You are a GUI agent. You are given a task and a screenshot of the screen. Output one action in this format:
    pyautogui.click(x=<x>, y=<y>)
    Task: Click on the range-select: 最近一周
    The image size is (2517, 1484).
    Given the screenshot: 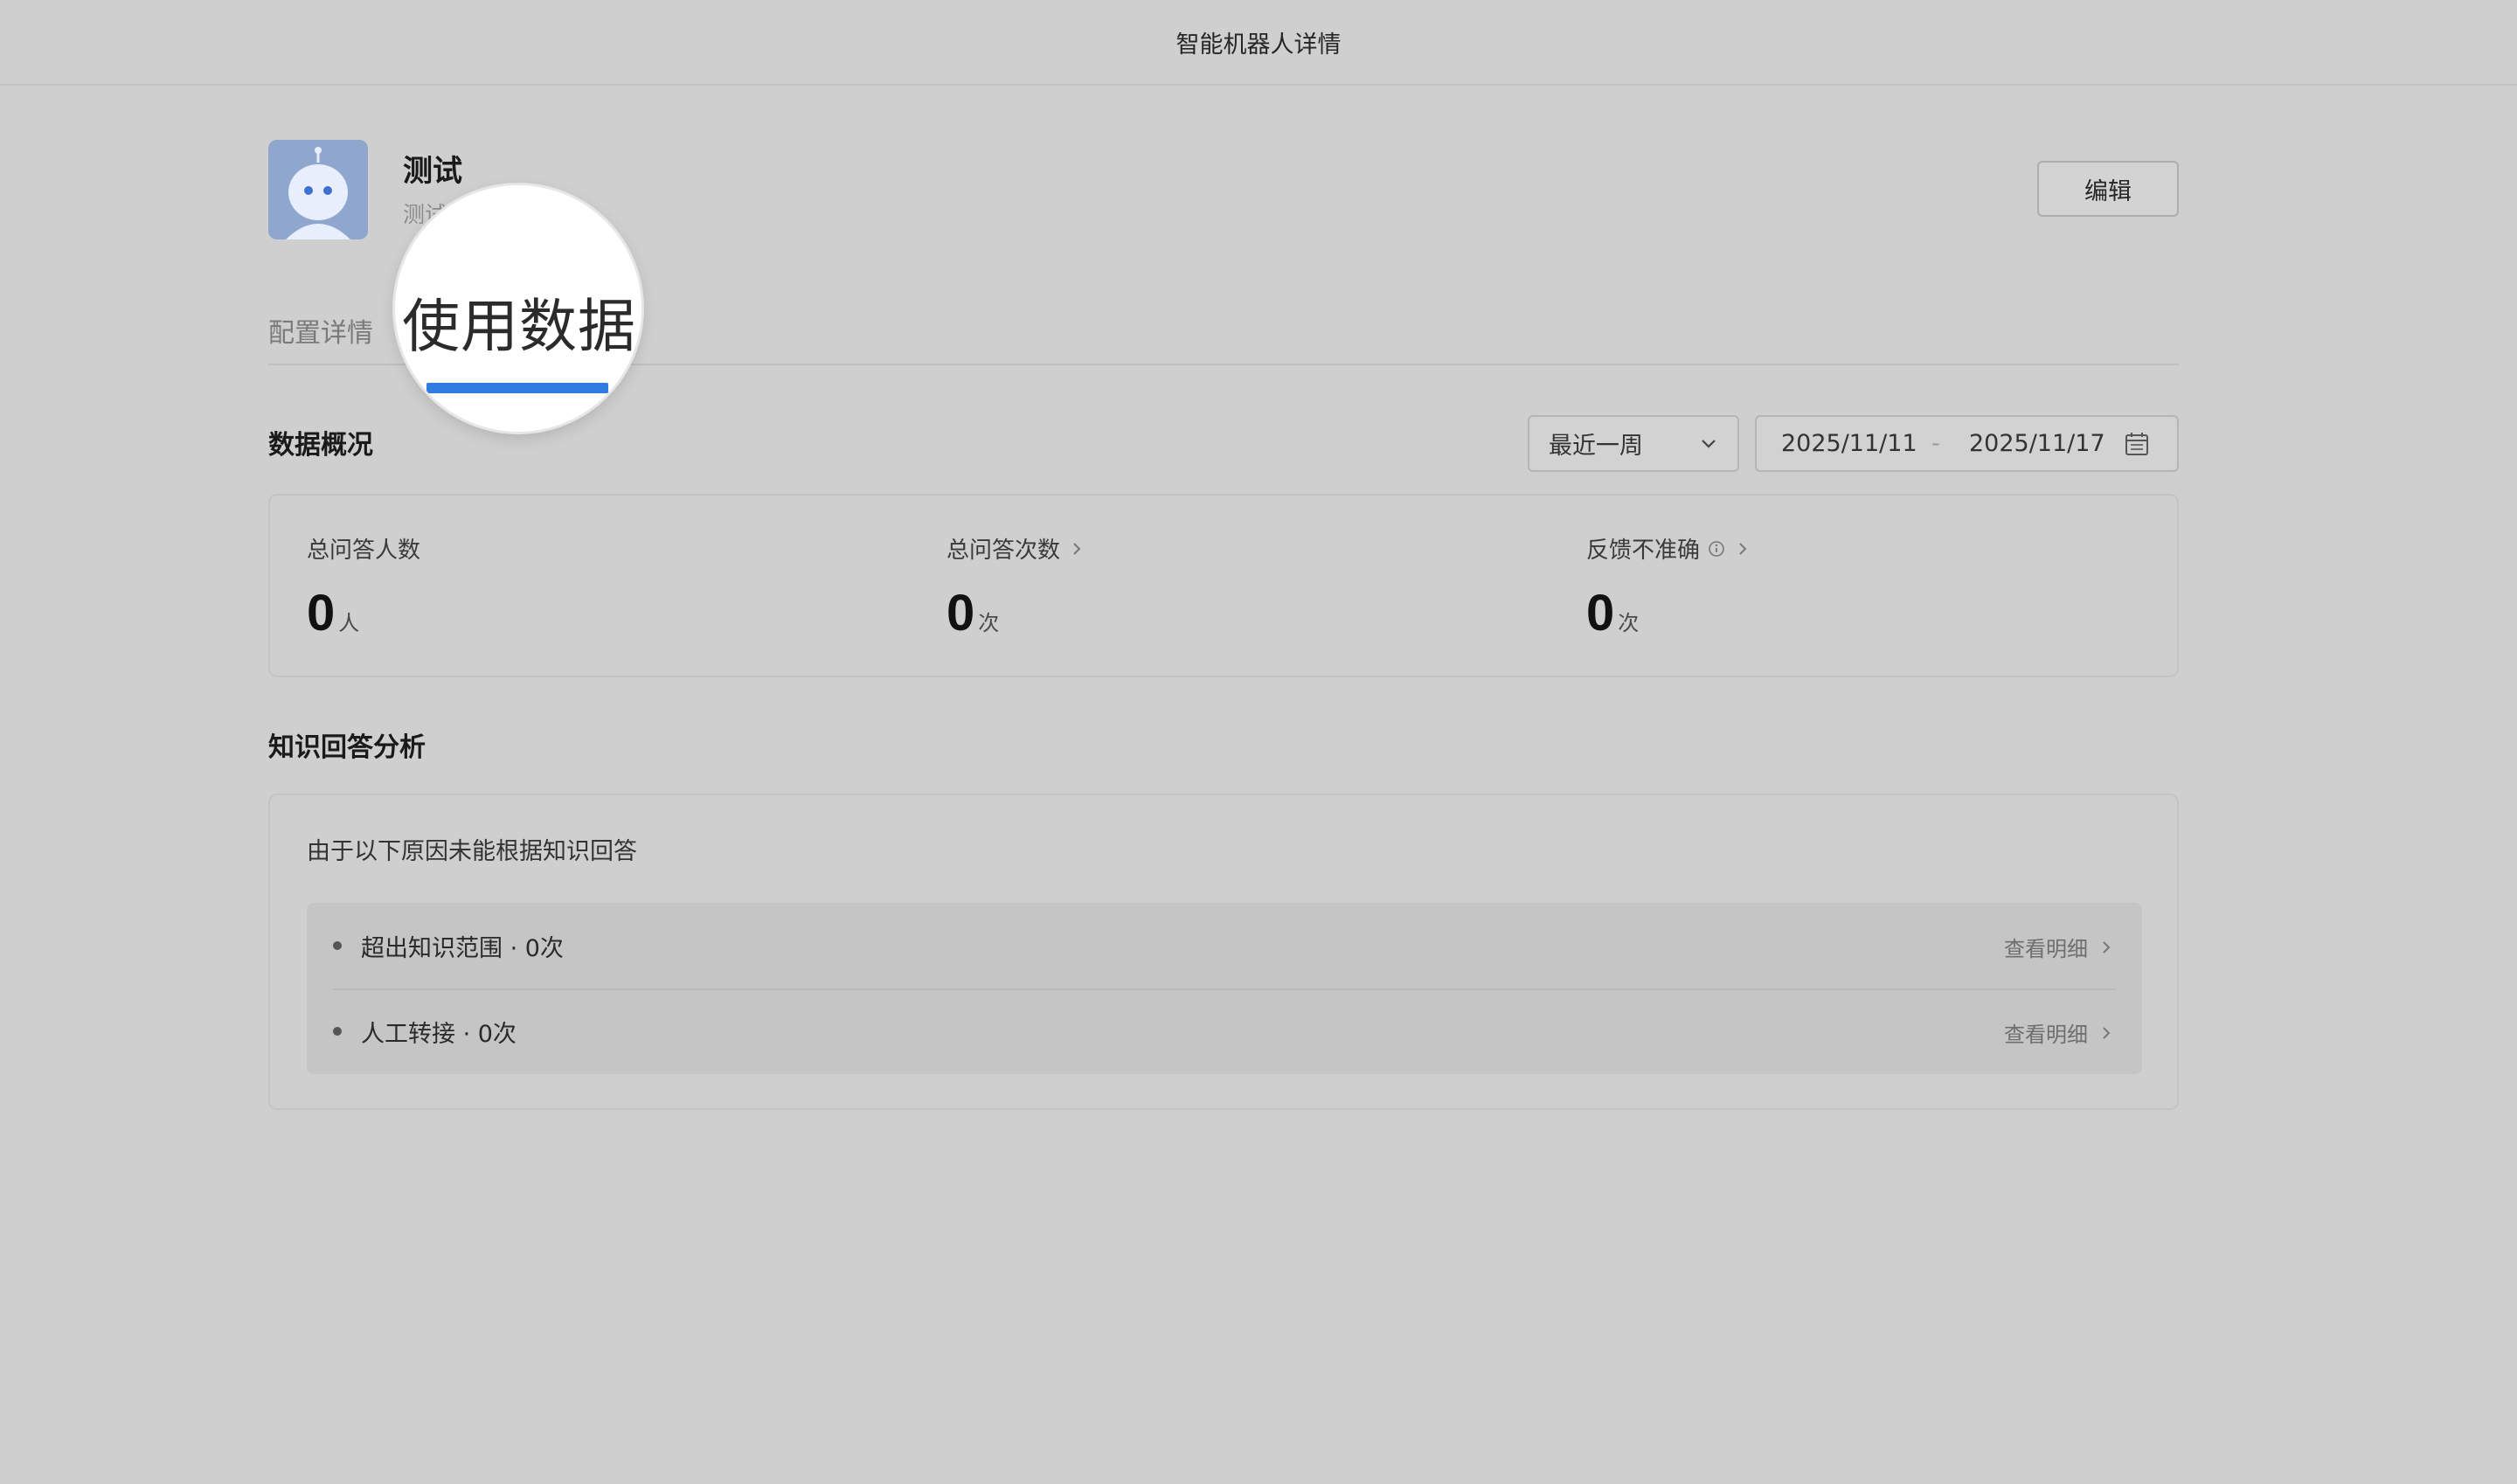 What is the action you would take?
    pyautogui.click(x=1633, y=443)
    